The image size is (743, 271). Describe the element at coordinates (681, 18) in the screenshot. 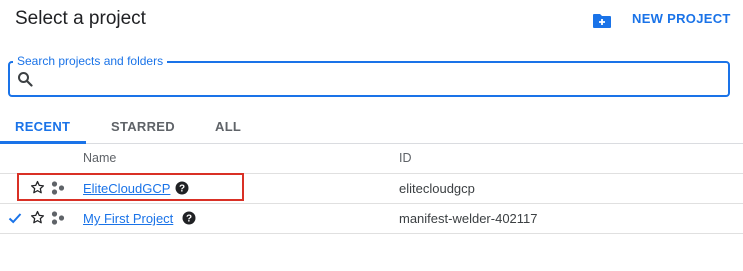

I see `new-project-button: NEW PROJECT` at that location.